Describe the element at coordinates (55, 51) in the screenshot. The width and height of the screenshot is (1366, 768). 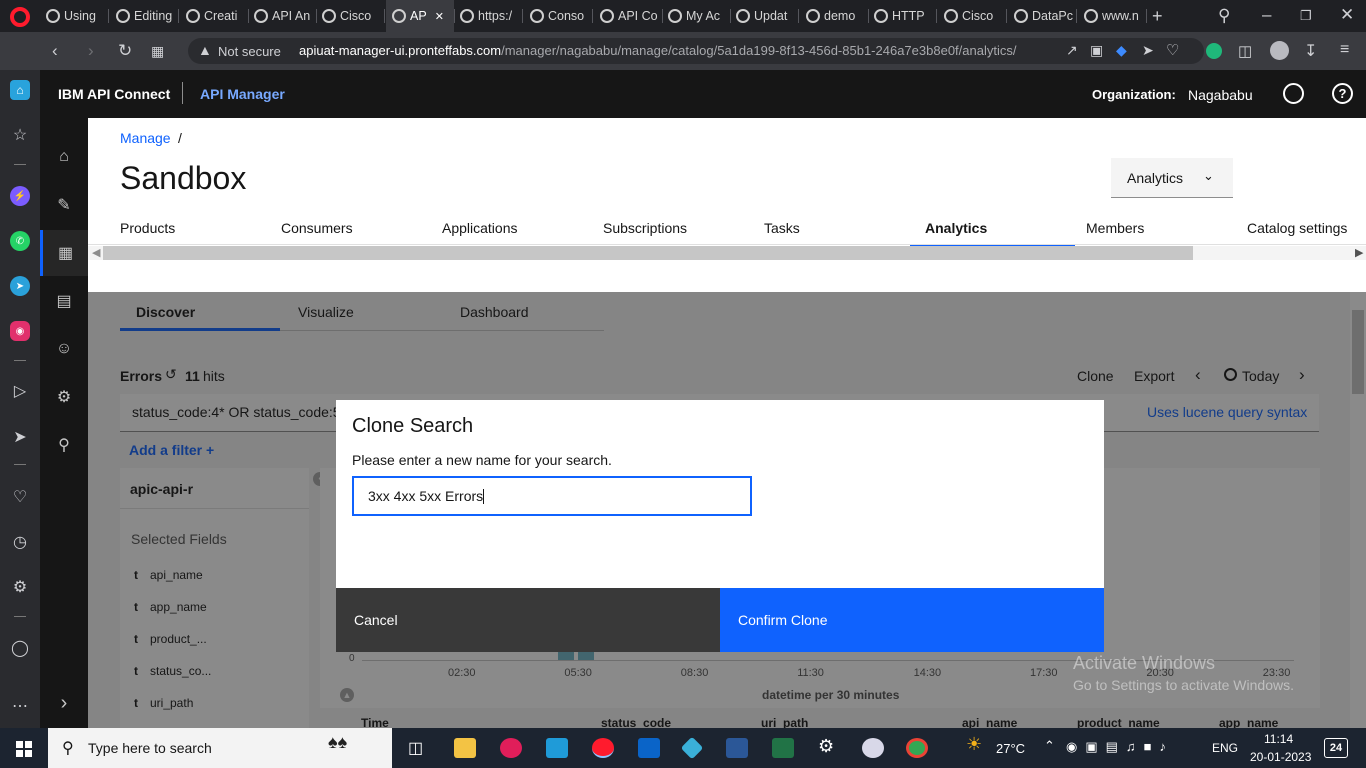
I see `back-button: ‹` at that location.